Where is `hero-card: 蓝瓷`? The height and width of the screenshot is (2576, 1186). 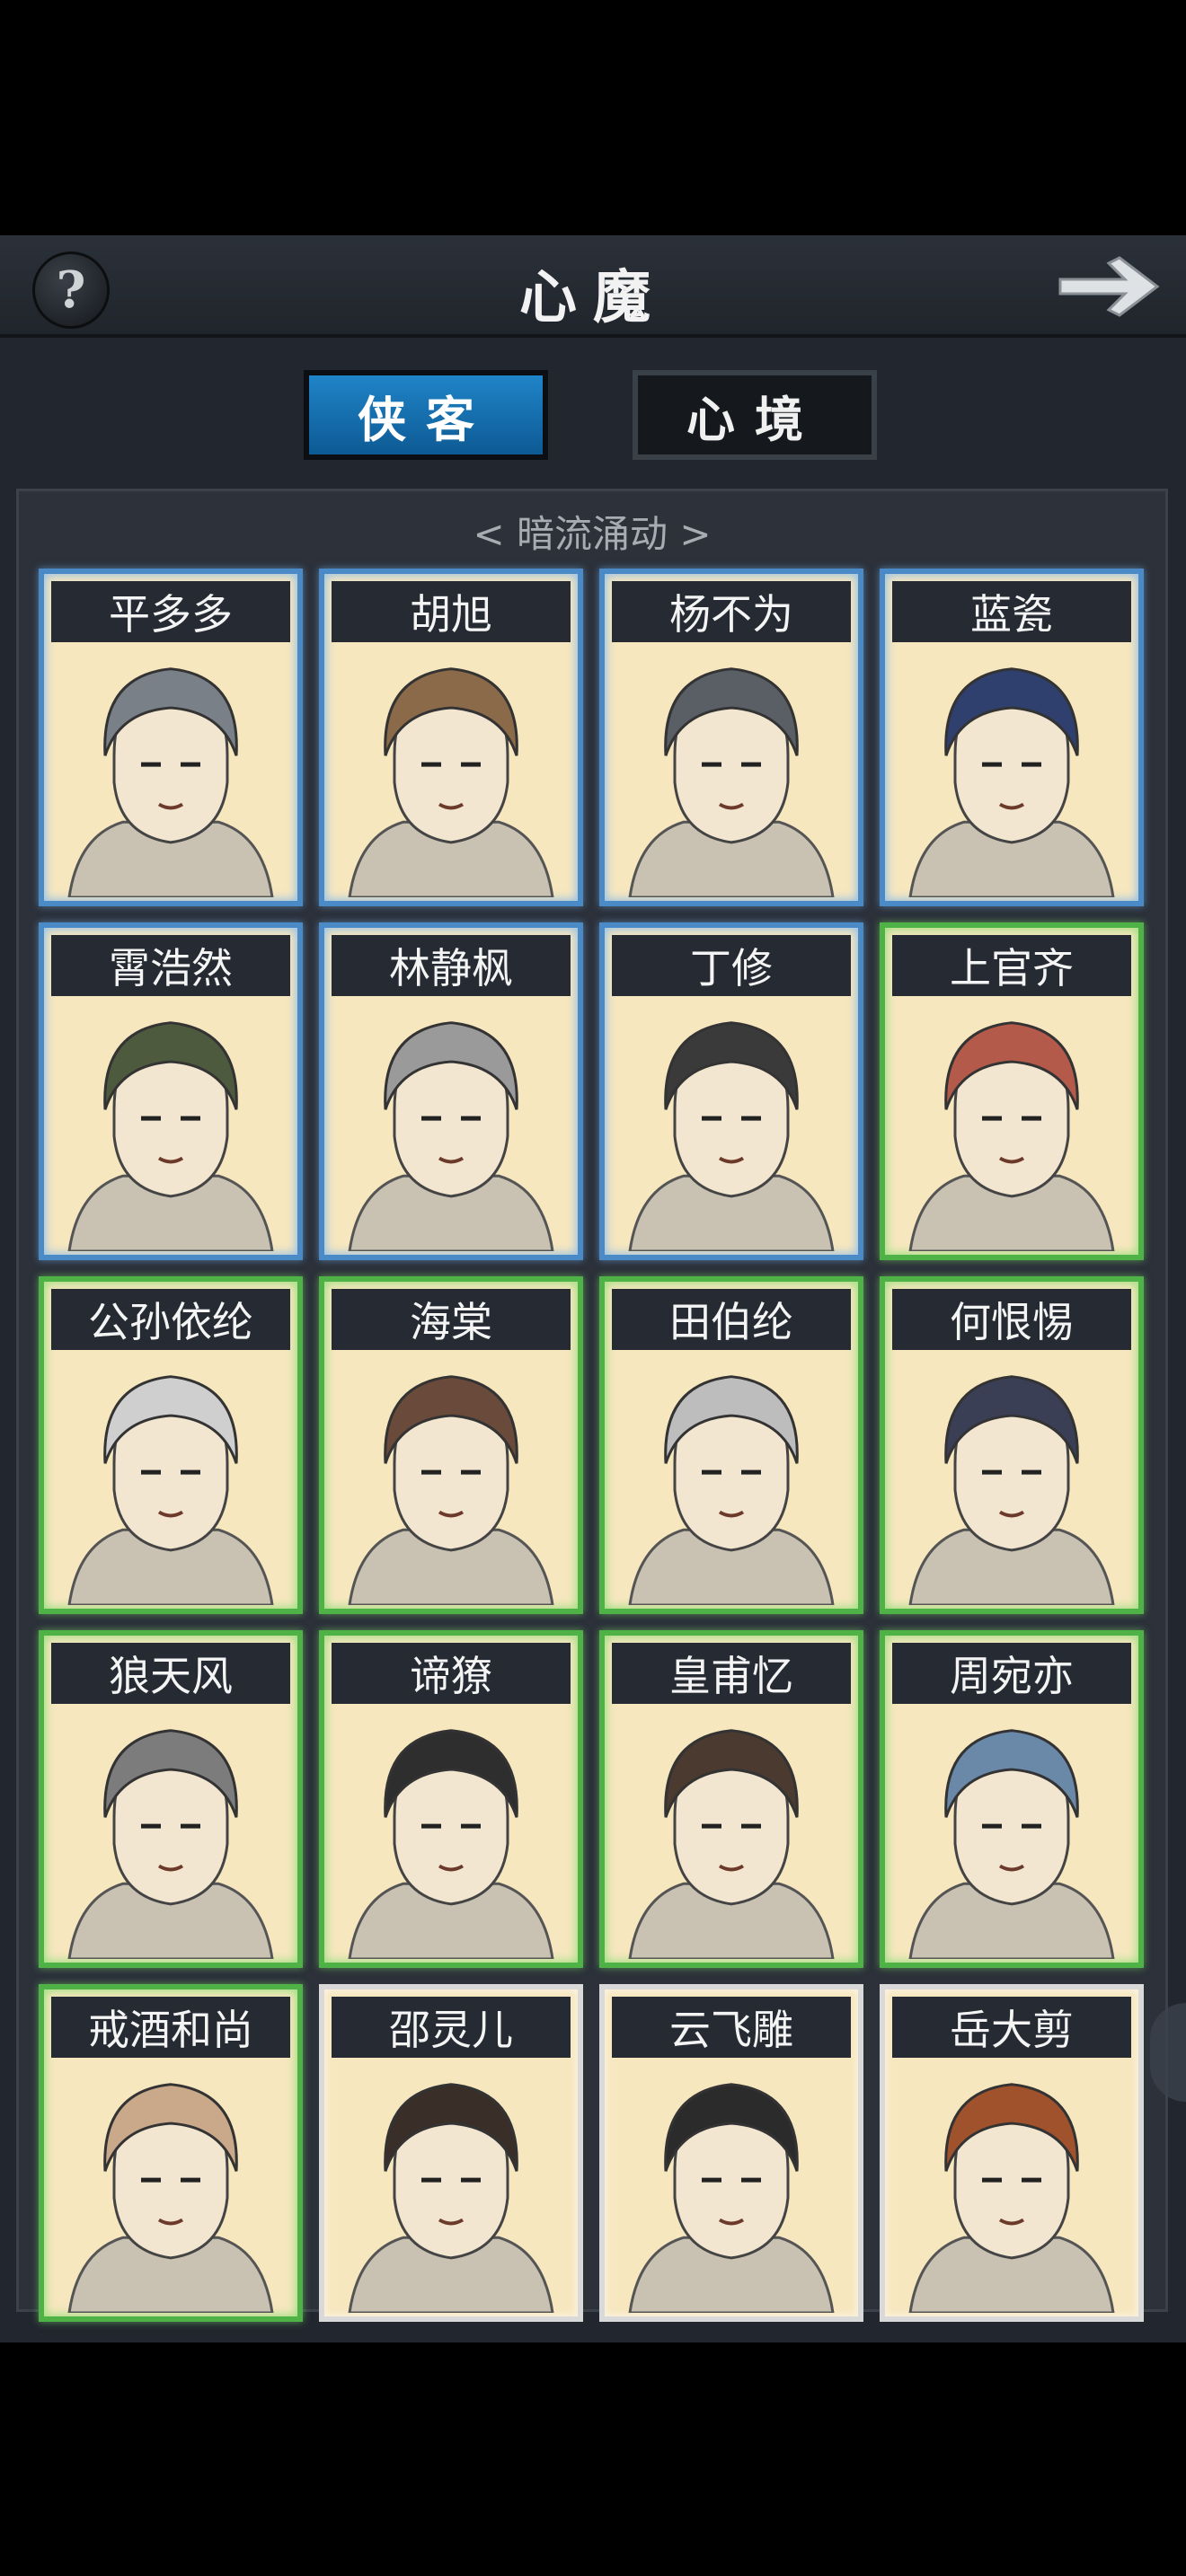
hero-card: 蓝瓷 is located at coordinates (1012, 737).